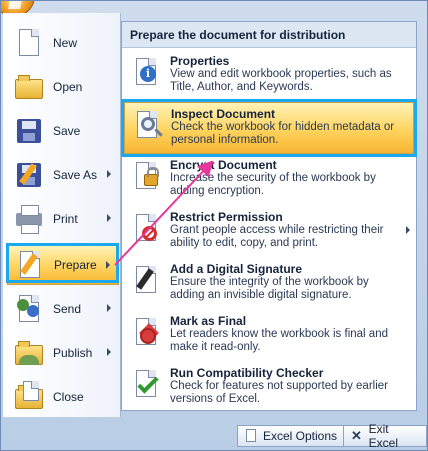 The height and width of the screenshot is (451, 428). I want to click on excel-options-icon, so click(251, 436).